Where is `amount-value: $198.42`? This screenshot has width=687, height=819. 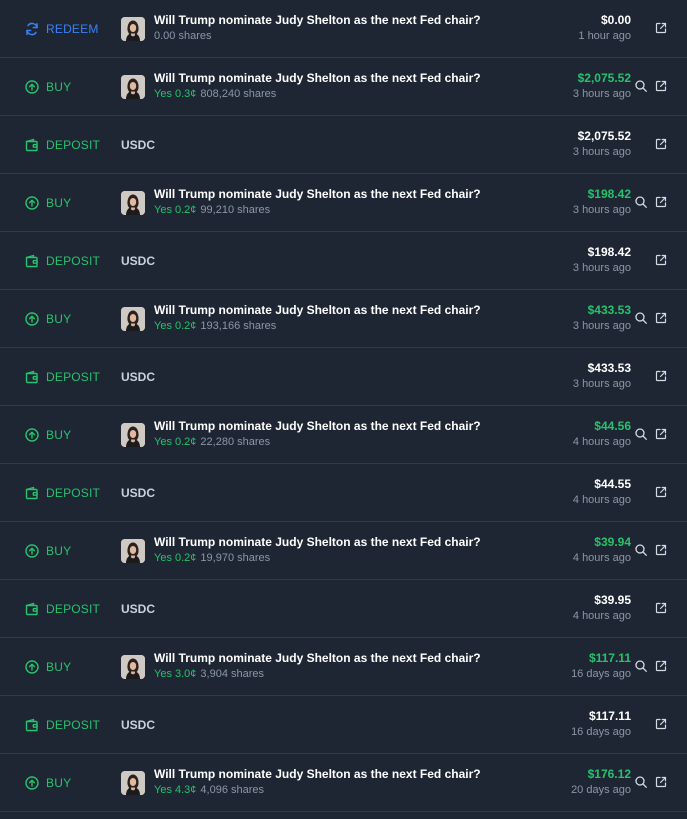
amount-value: $198.42 is located at coordinates (609, 252).